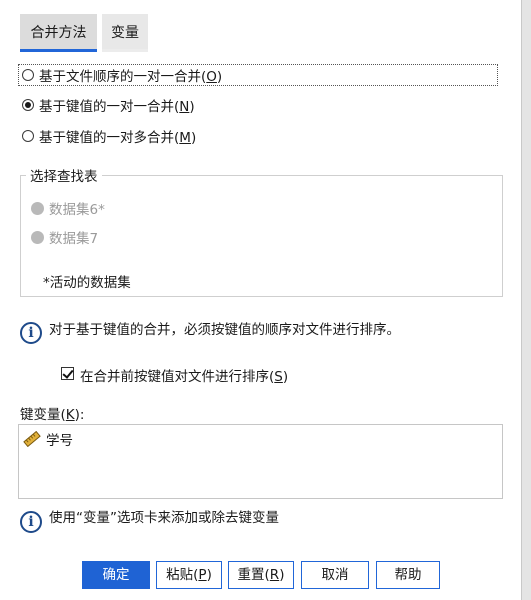 The width and height of the screenshot is (531, 600). Describe the element at coordinates (87, 283) in the screenshot. I see `active-dataset-note: *活动的数据集` at that location.